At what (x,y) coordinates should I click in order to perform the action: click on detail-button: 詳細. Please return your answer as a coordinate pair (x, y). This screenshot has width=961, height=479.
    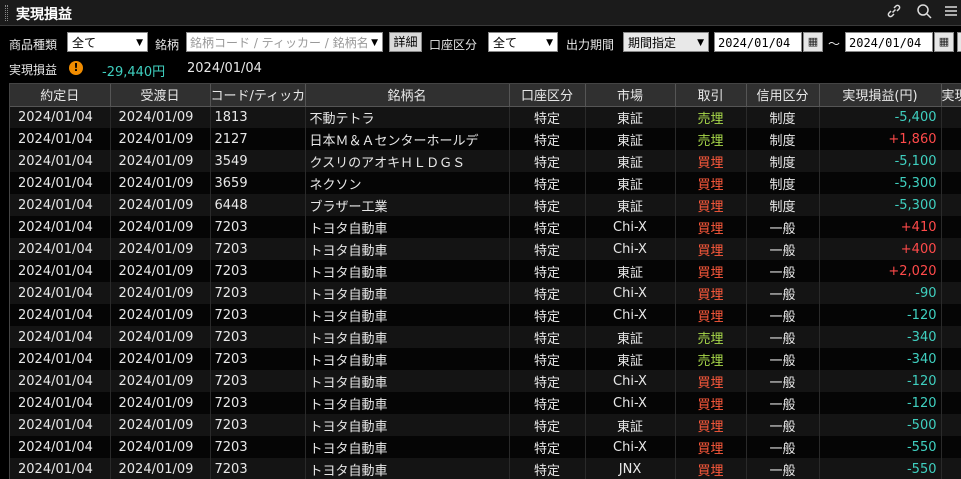
    Looking at the image, I should click on (405, 42).